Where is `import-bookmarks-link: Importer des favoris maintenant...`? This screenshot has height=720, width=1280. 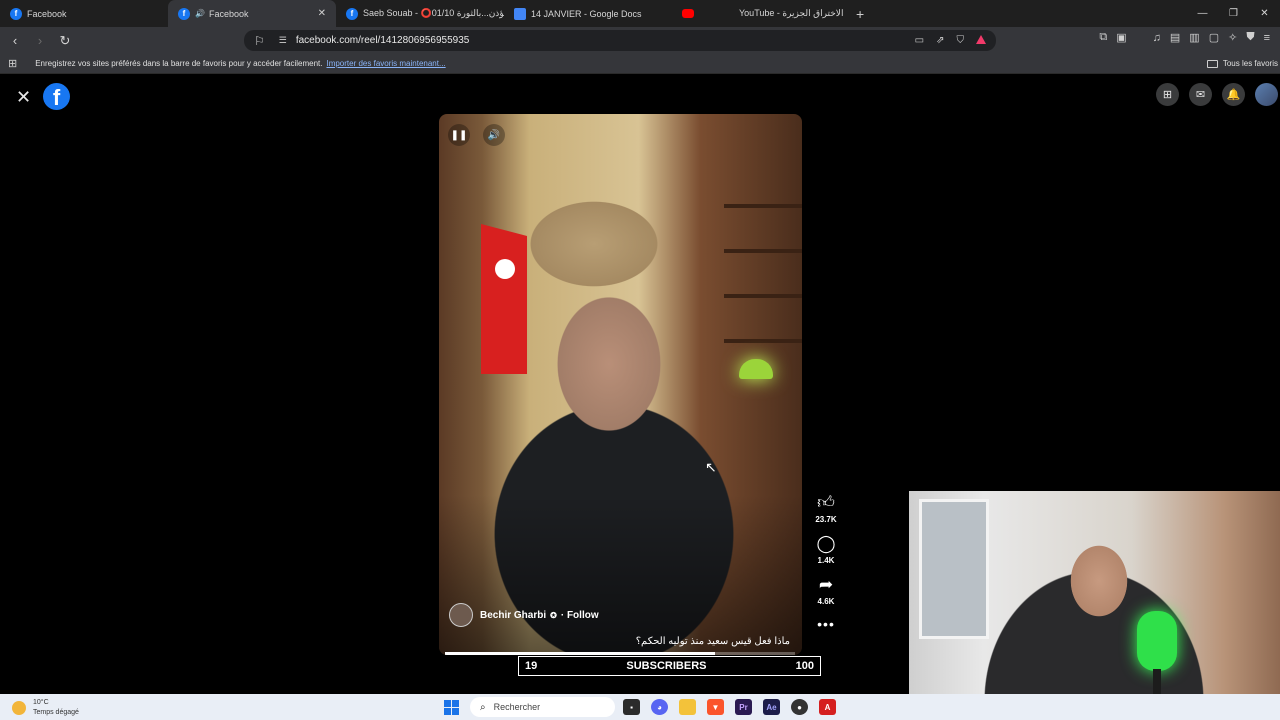
import-bookmarks-link: Importer des favoris maintenant... is located at coordinates (385, 63).